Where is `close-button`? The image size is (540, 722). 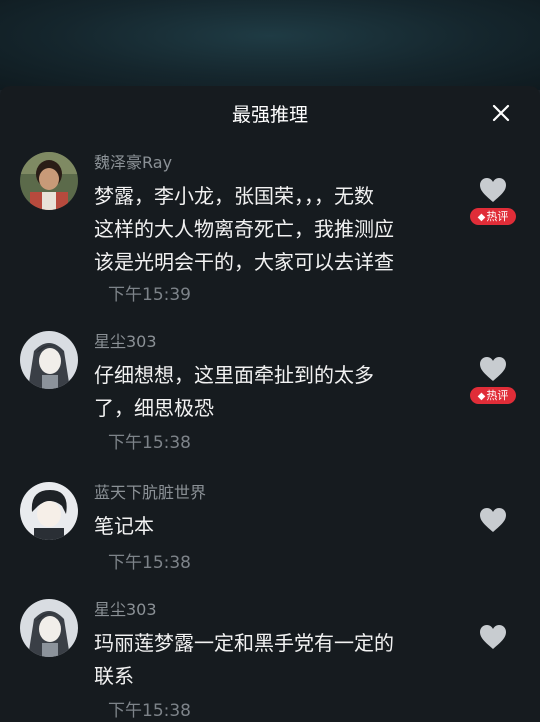 close-button is located at coordinates (501, 113).